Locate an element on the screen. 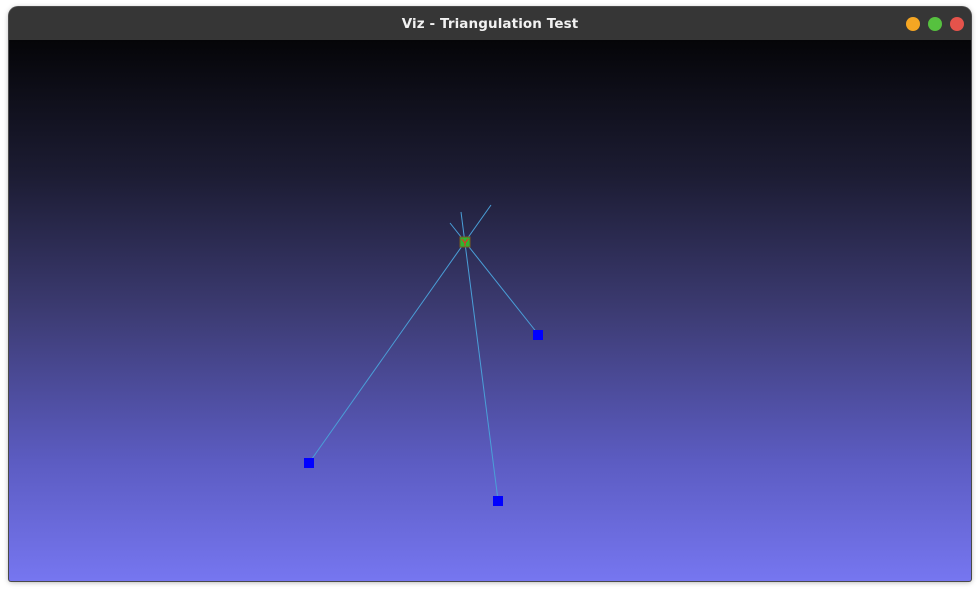 This screenshot has height=590, width=980. window-controls is located at coordinates (935, 24).